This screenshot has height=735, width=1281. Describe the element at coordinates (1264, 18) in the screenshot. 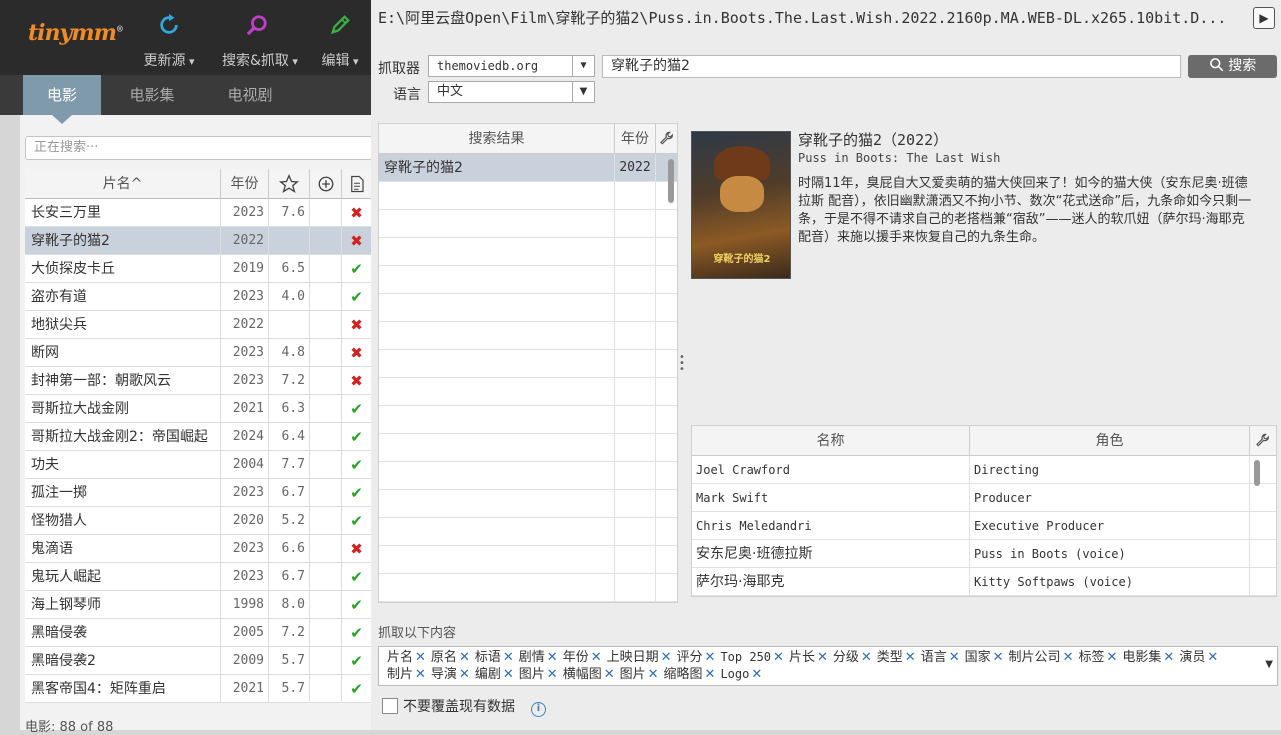

I see `play-button: ▶` at that location.